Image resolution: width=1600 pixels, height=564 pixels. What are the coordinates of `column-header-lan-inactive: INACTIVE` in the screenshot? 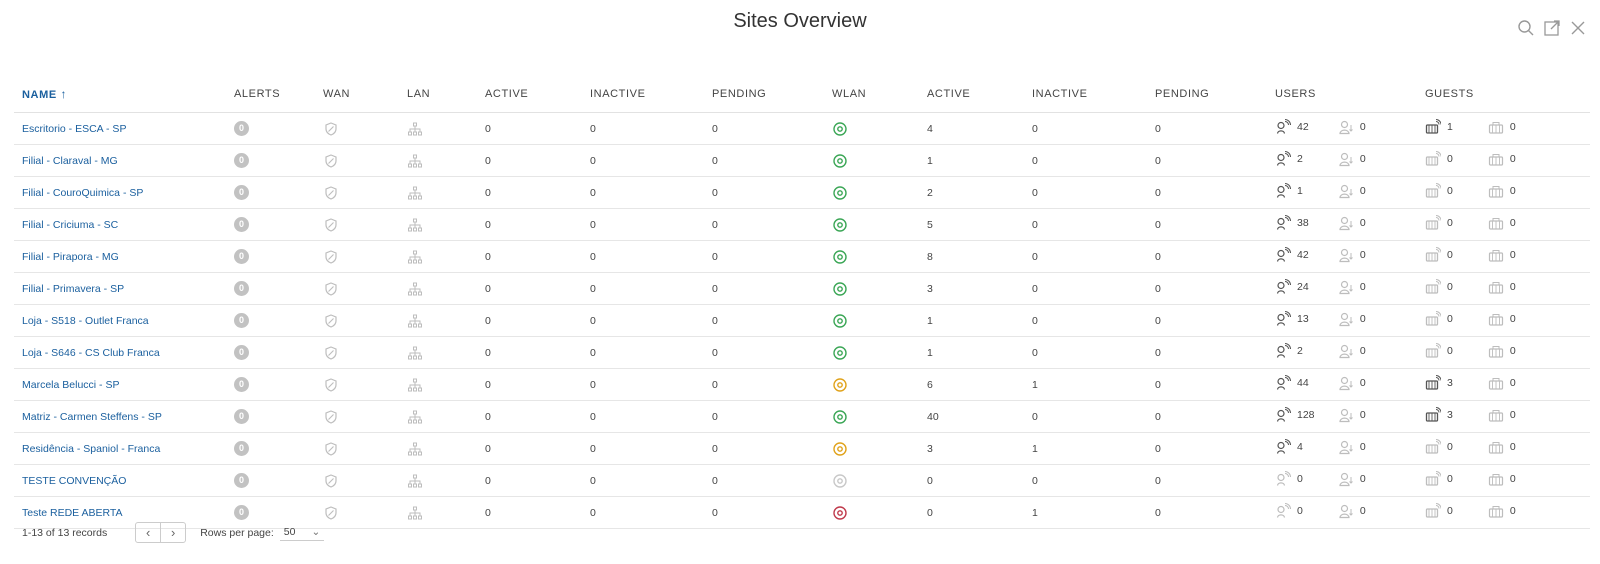 It's located at (643, 94).